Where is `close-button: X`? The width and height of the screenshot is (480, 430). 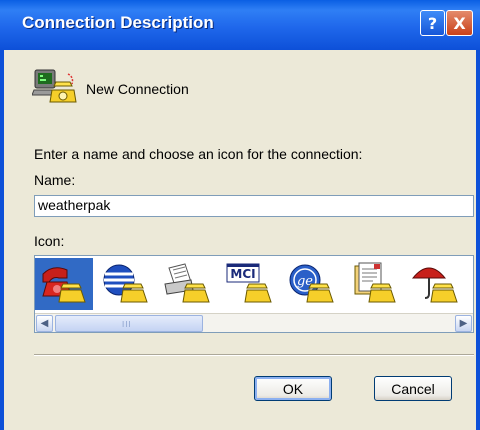
close-button: X is located at coordinates (459, 23).